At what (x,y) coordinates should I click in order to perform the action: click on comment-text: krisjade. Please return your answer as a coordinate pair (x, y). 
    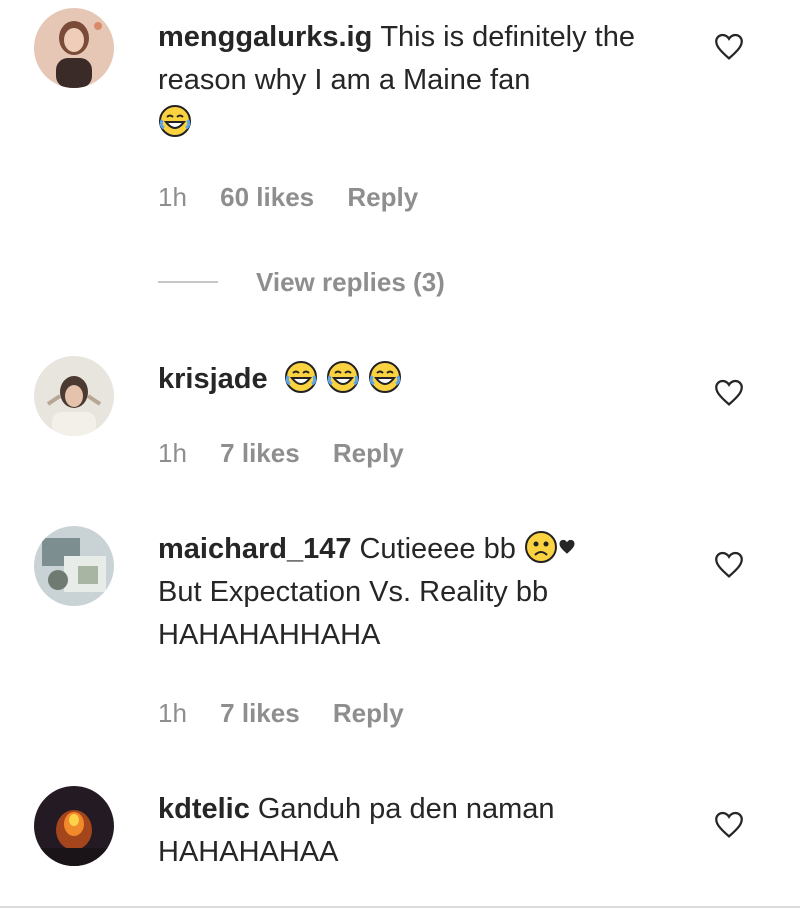
    Looking at the image, I should click on (418, 379).